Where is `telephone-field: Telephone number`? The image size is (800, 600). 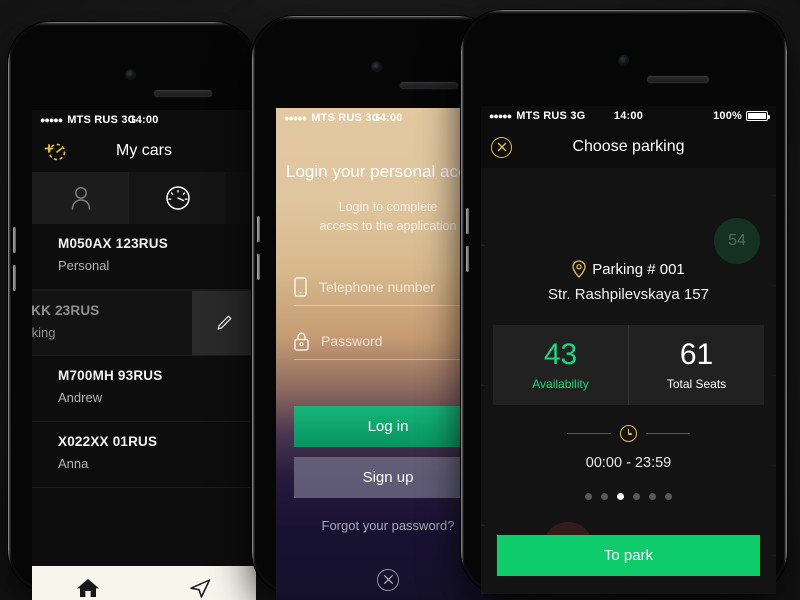
telephone-field: Telephone number is located at coordinates (388, 291).